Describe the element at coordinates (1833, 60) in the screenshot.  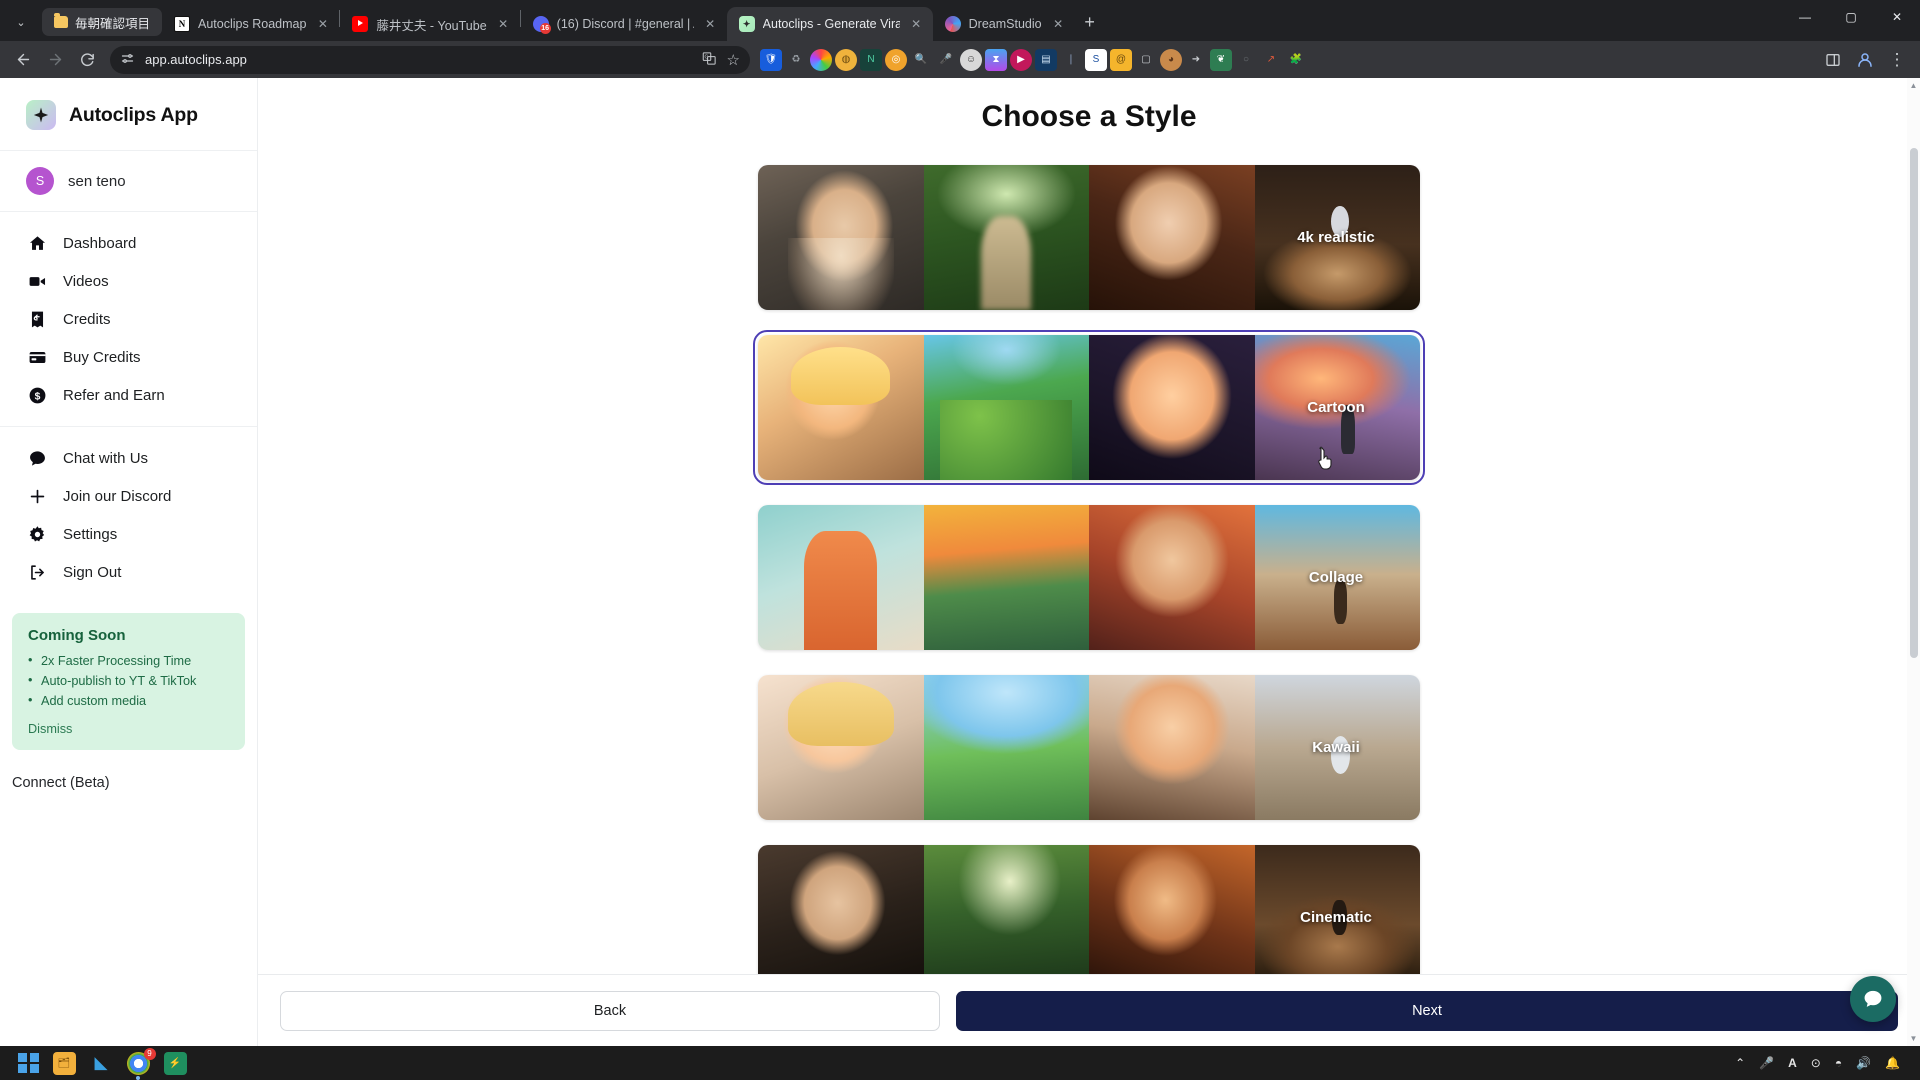
I see `split-view-icon` at that location.